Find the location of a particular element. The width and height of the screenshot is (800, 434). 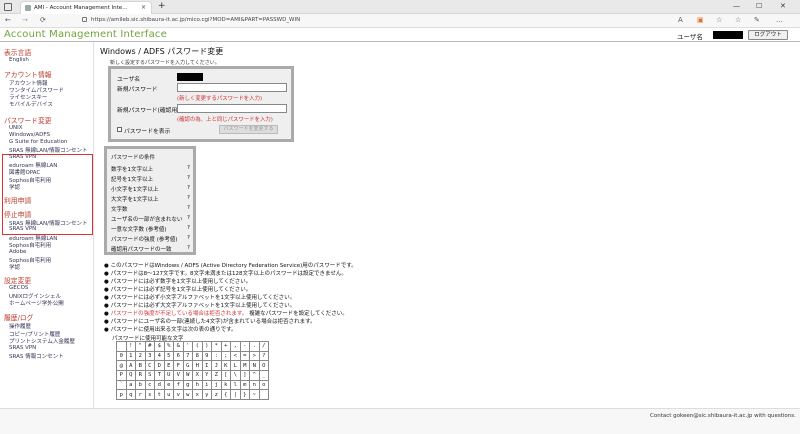

char-table-cell: 0 is located at coordinates (121, 356).